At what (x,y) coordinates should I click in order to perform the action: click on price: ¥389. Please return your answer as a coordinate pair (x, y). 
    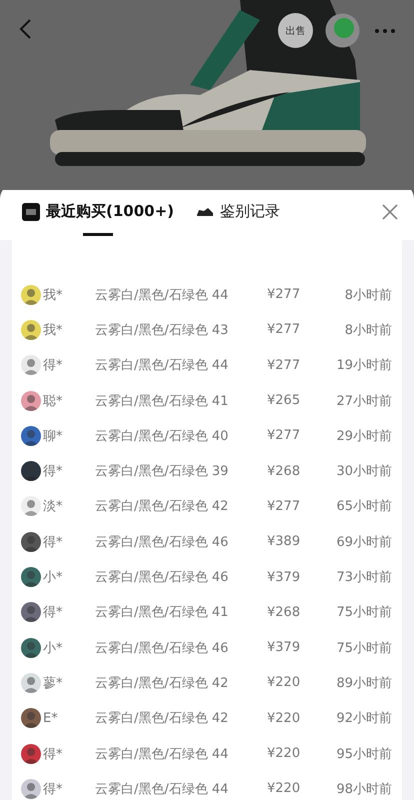
    Looking at the image, I should click on (284, 542).